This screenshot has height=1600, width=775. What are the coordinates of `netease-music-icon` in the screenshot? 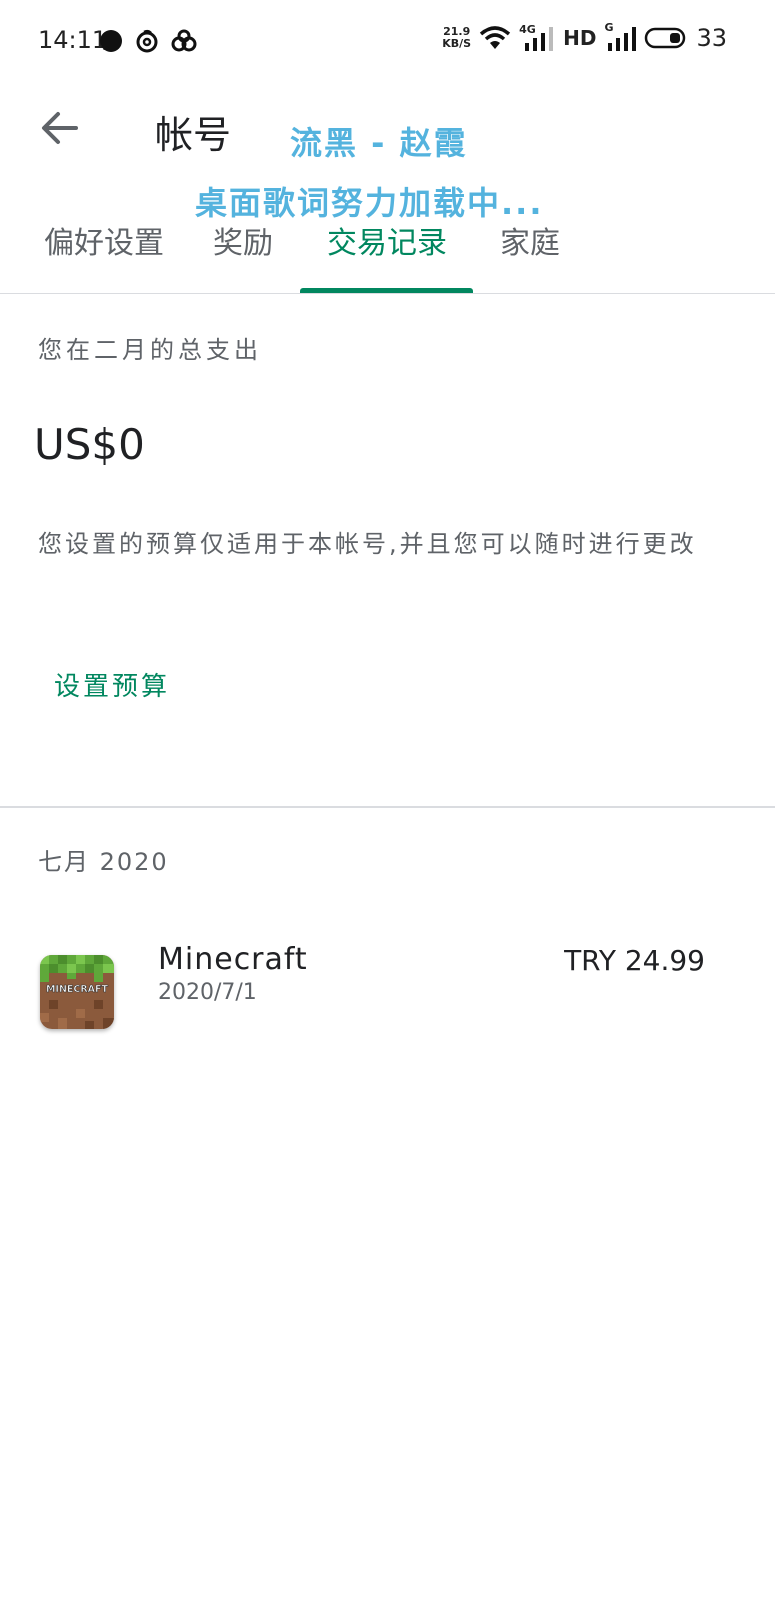 It's located at (147, 41).